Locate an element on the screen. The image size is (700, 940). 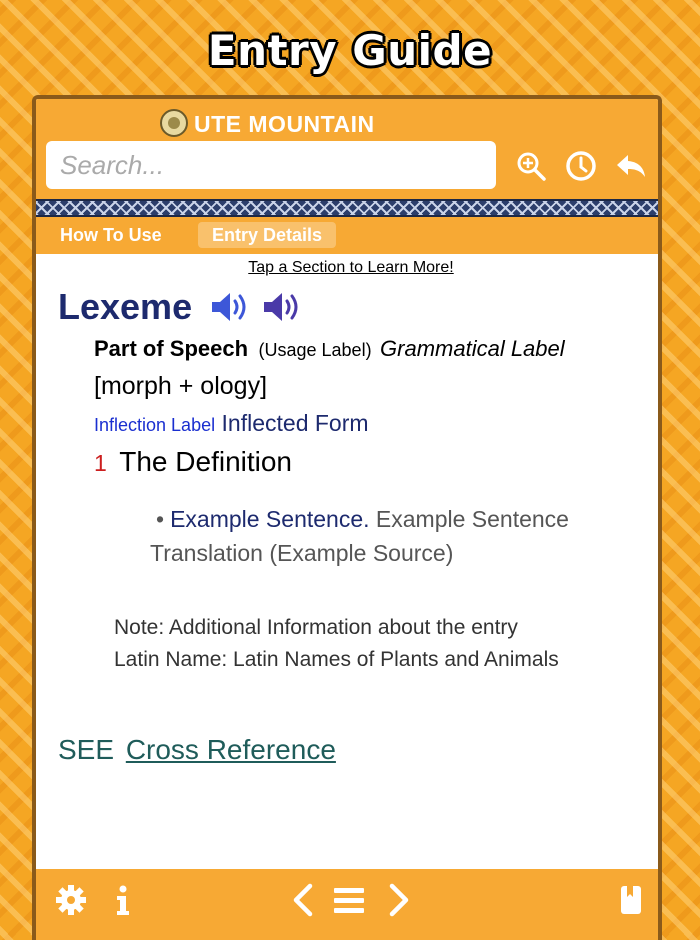
see-line: SEE Cross Reference is located at coordinates (197, 750).